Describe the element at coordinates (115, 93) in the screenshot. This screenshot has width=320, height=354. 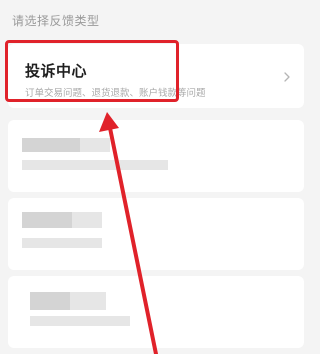
I see `complaint-center-description: 订单交易问题、退货退款、账户钱款等问题` at that location.